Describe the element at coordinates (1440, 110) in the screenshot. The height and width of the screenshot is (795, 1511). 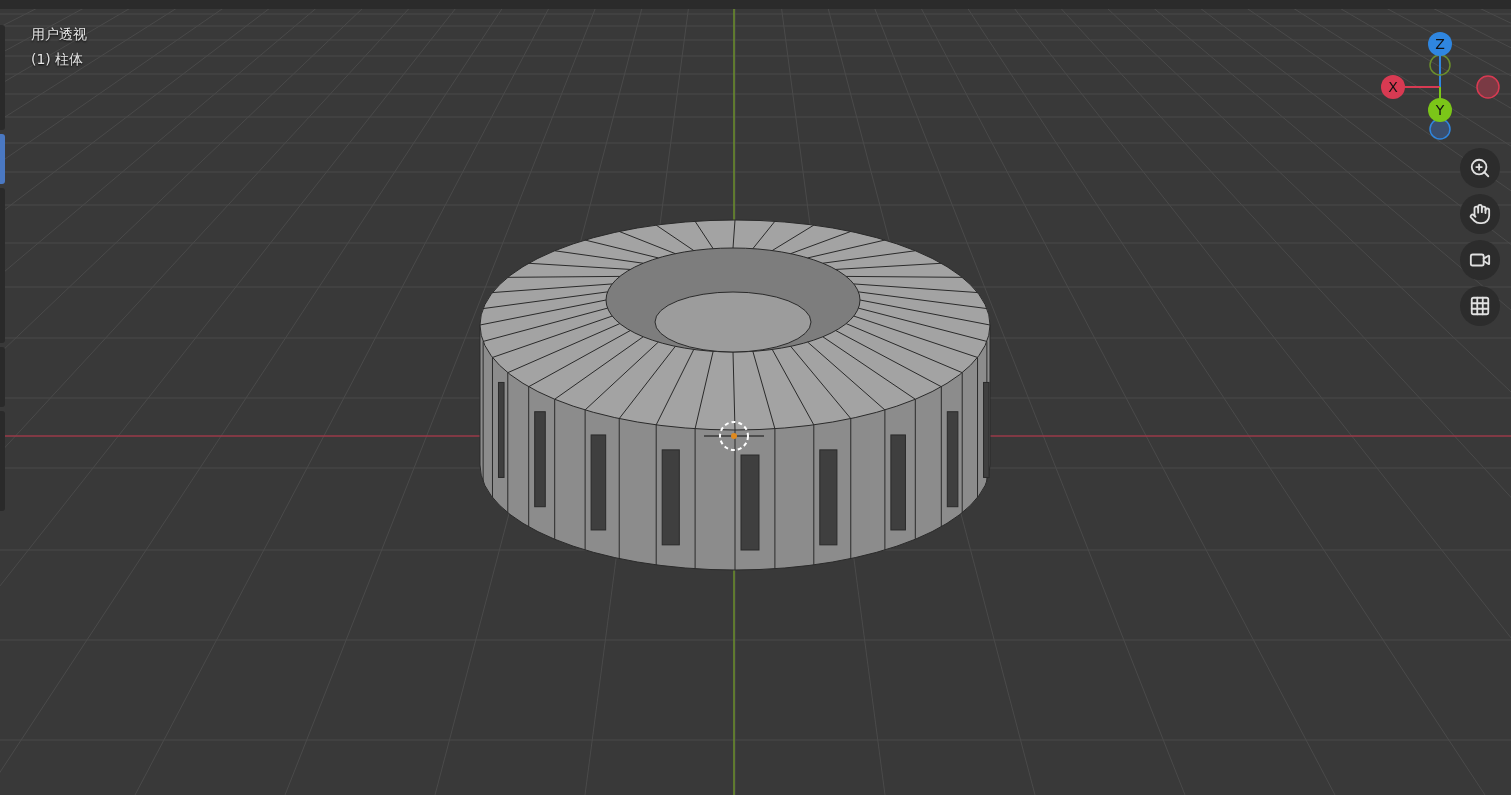
I see `axis-handle: Y` at that location.